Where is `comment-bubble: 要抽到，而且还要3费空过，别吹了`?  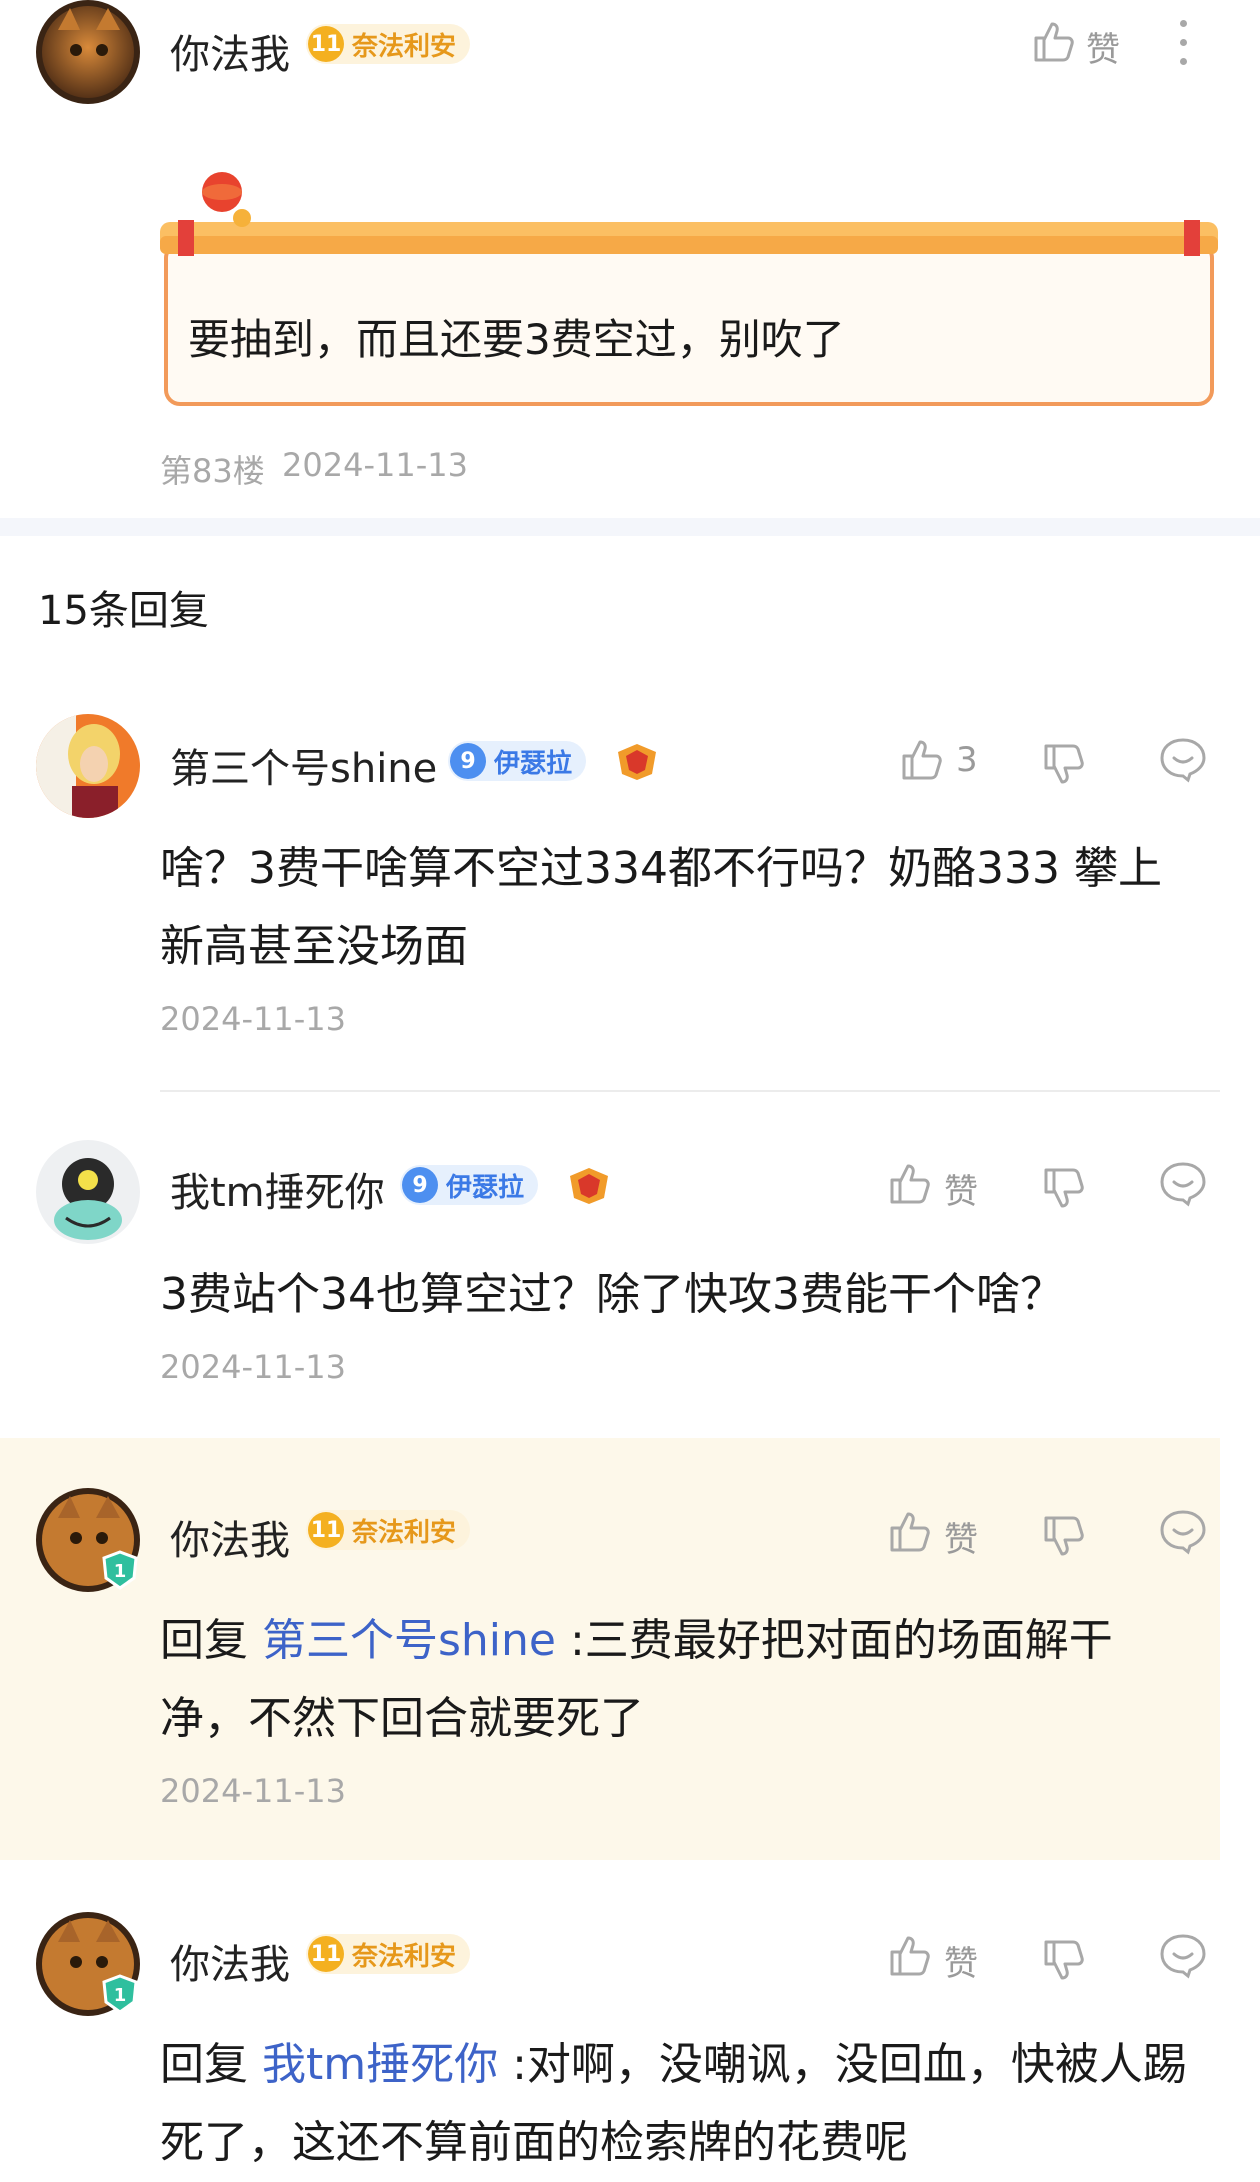 comment-bubble: 要抽到，而且还要3费空过，别吹了 is located at coordinates (689, 291).